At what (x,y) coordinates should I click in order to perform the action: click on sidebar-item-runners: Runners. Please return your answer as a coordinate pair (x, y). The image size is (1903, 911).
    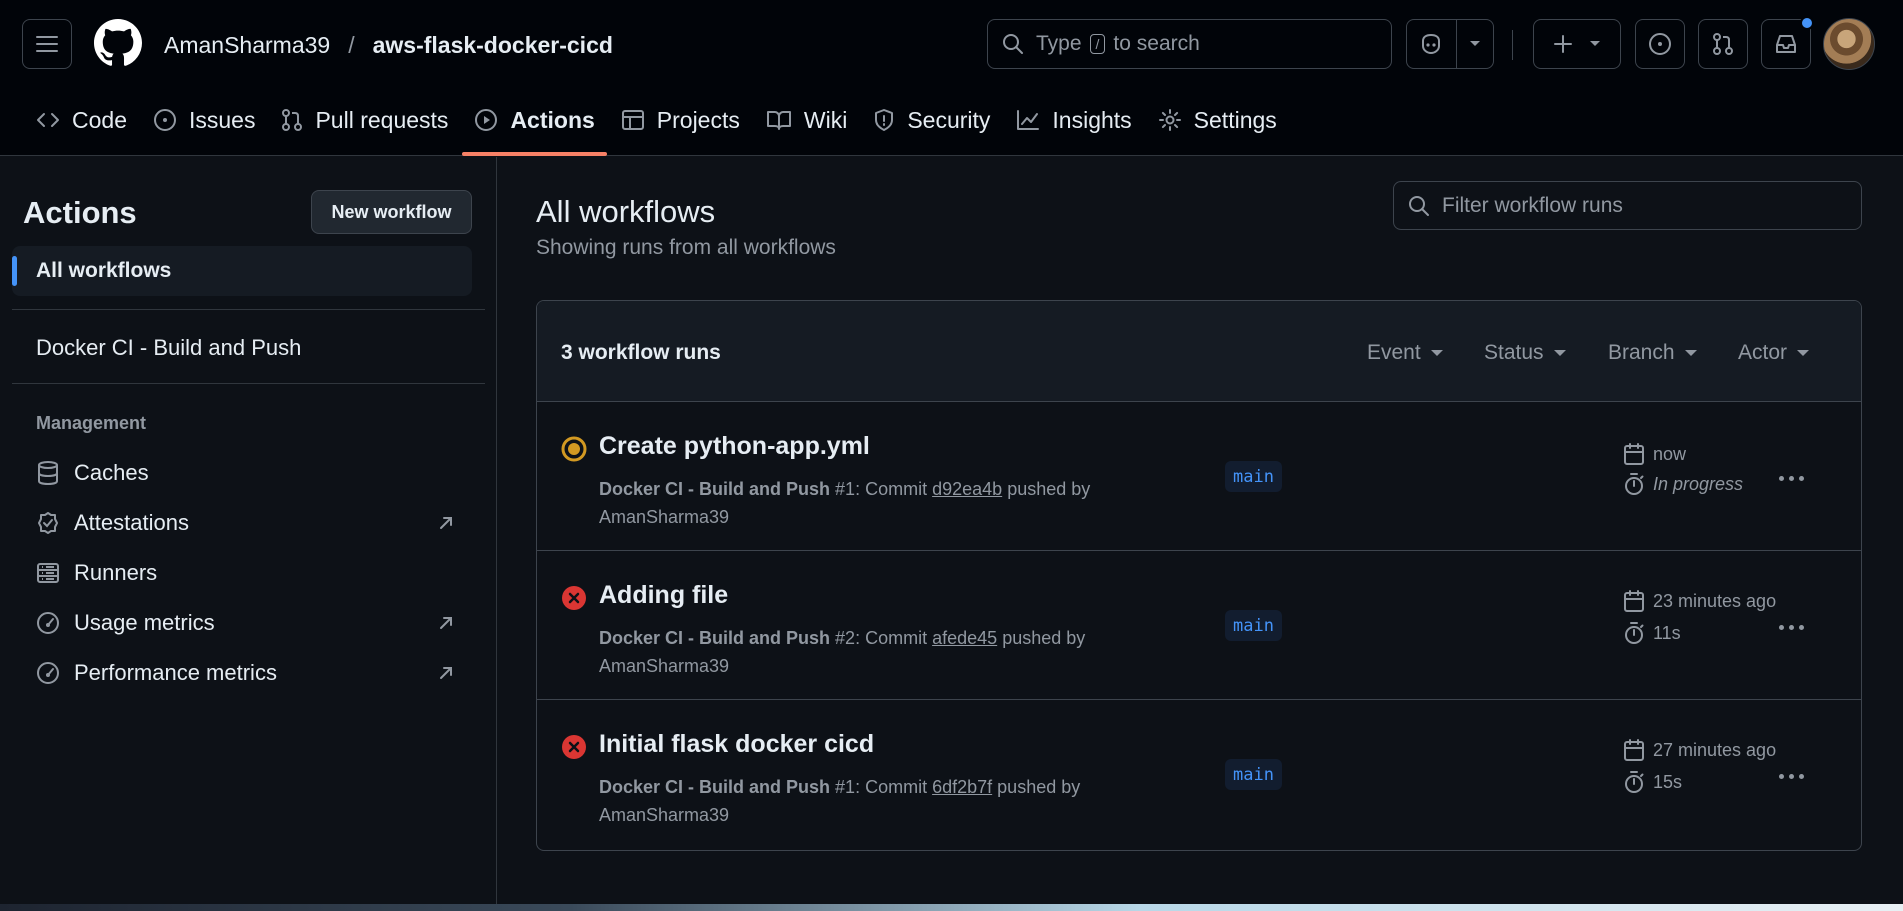
    Looking at the image, I should click on (96, 573).